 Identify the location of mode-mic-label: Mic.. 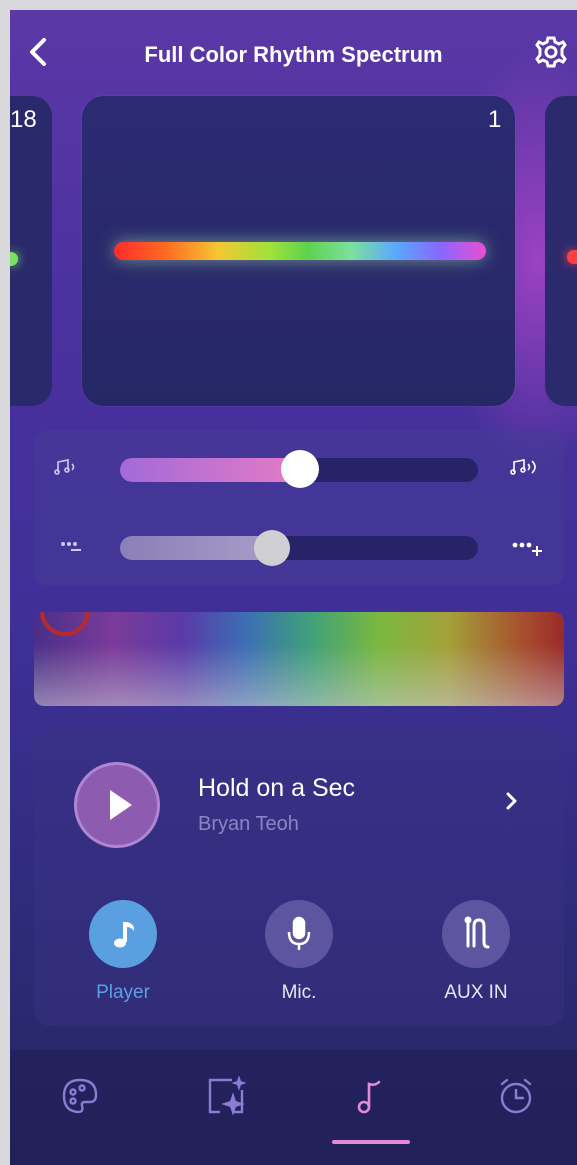
(299, 992).